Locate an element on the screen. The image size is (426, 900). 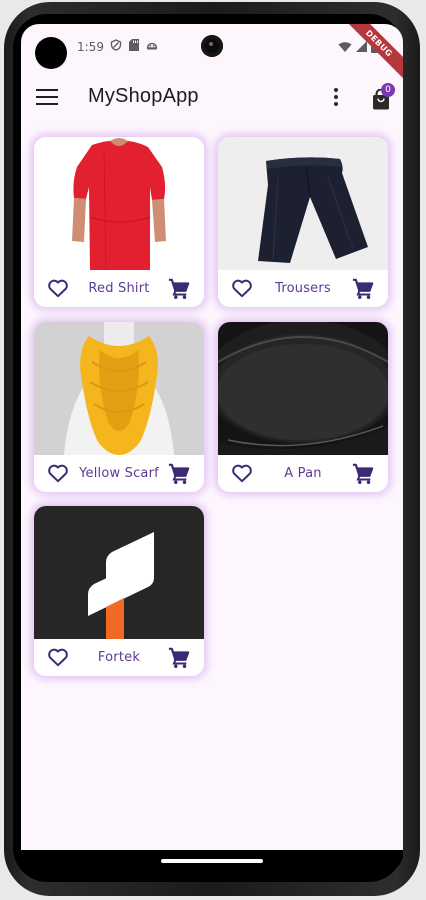
more-vert-icon is located at coordinates (336, 99).